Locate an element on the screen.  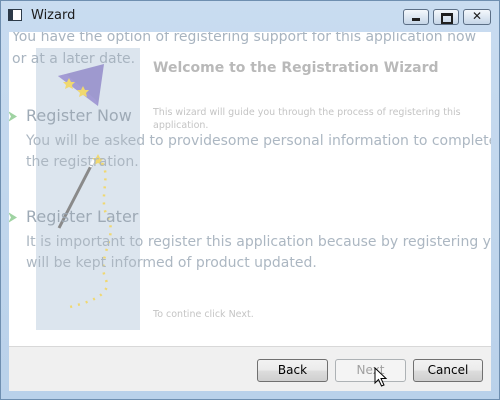
window-title: Wizard is located at coordinates (53, 15).